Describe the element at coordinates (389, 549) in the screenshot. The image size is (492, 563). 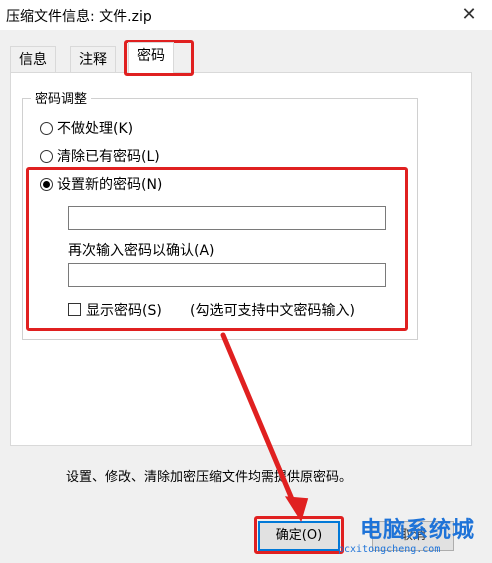
I see `watermark-url: pcxitongcheng.com` at that location.